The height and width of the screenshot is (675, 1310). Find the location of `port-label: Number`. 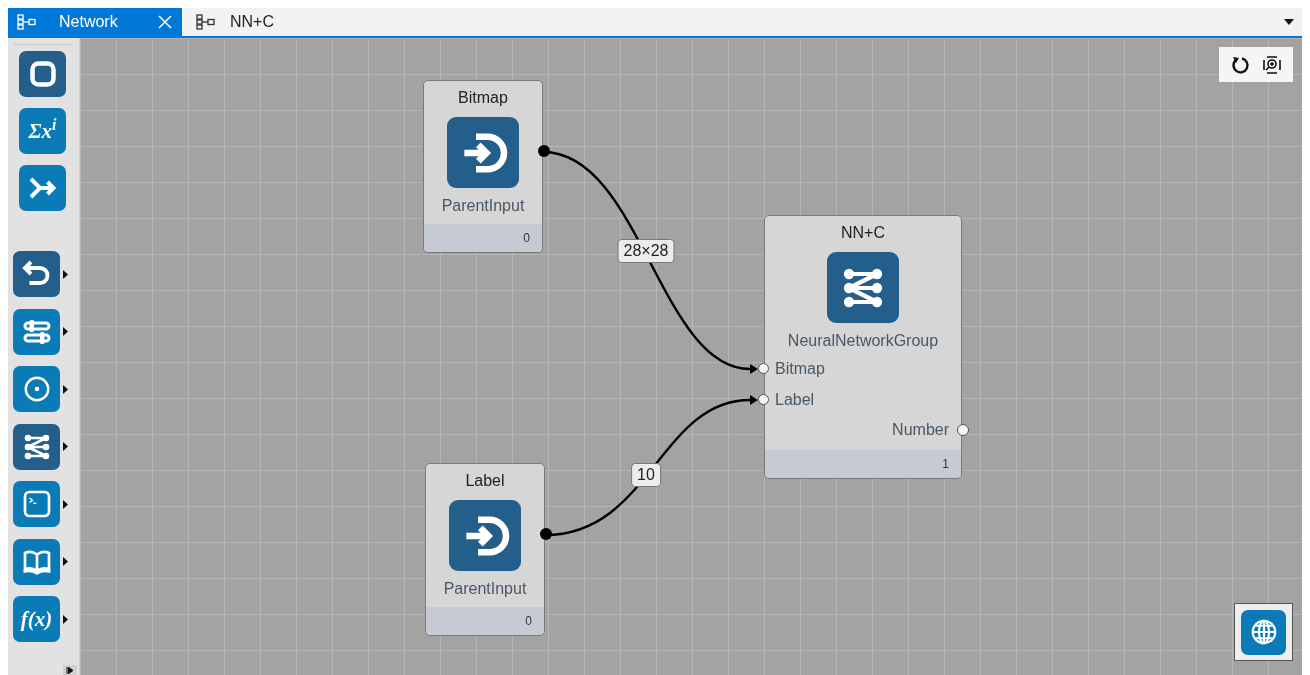

port-label: Number is located at coordinates (920, 430).